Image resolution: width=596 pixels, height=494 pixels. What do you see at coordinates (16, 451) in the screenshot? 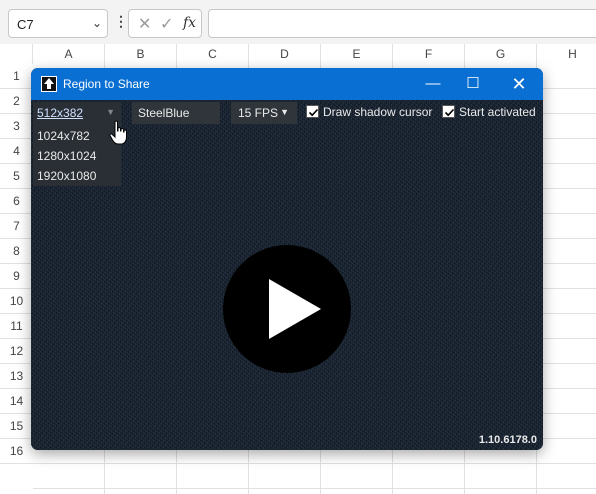
I see `row-header: 16` at bounding box center [16, 451].